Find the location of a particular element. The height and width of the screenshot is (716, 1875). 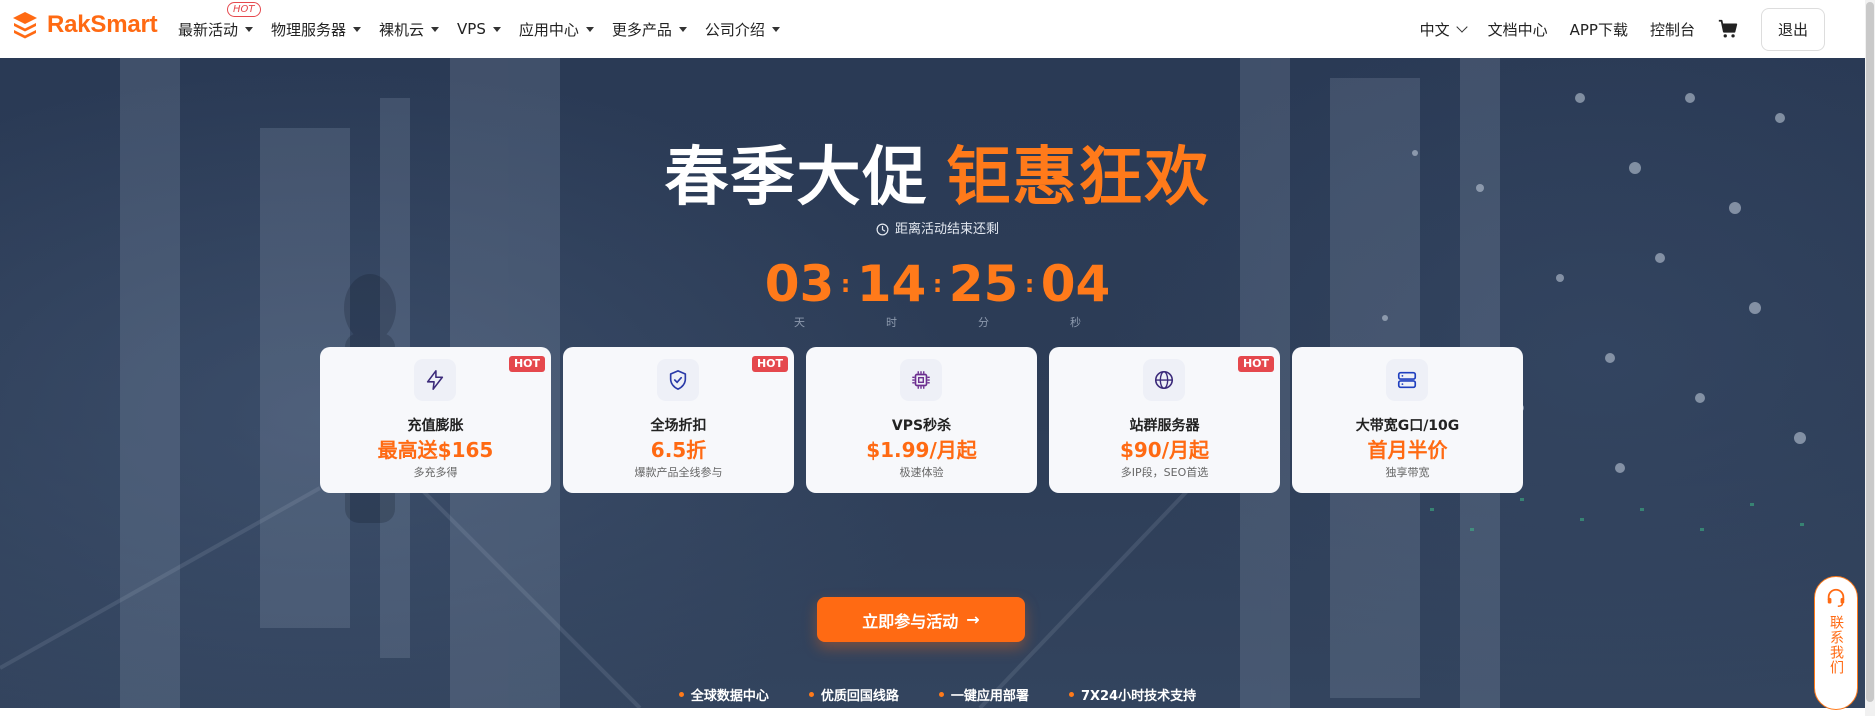

card-value: 6.5折 is located at coordinates (678, 450).